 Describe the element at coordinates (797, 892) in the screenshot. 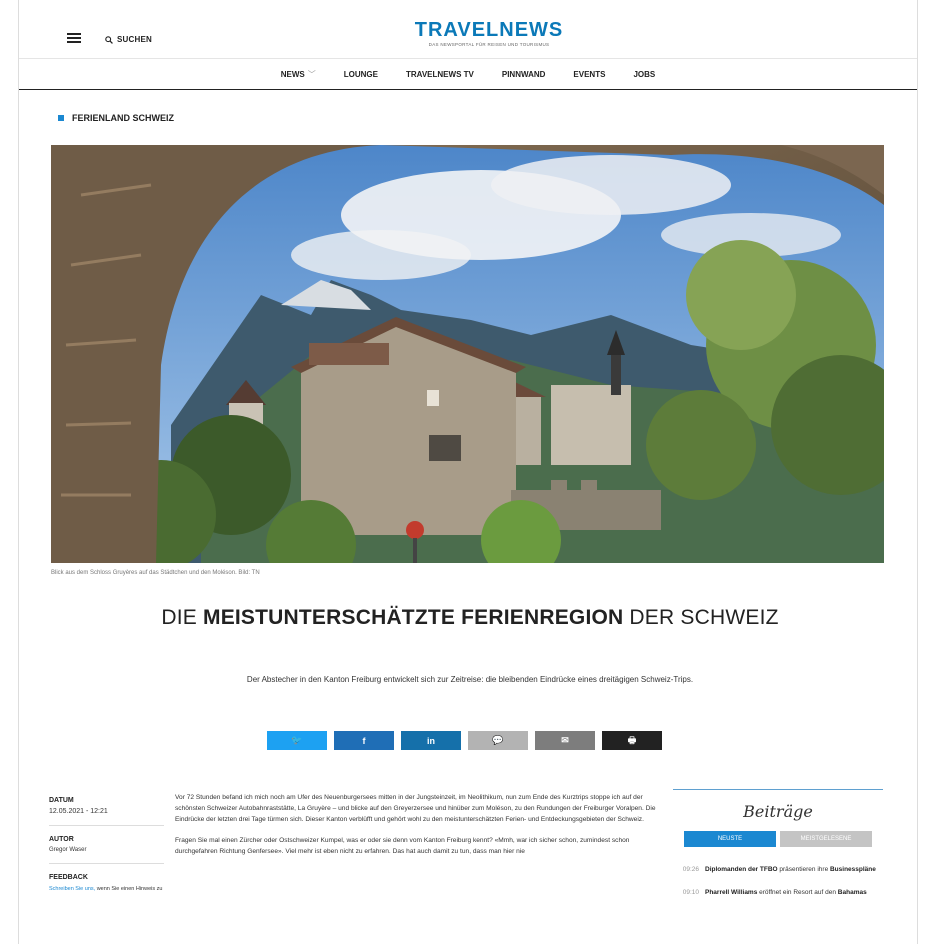

I see `news-rest: eröffnet ein Resort auf den` at that location.